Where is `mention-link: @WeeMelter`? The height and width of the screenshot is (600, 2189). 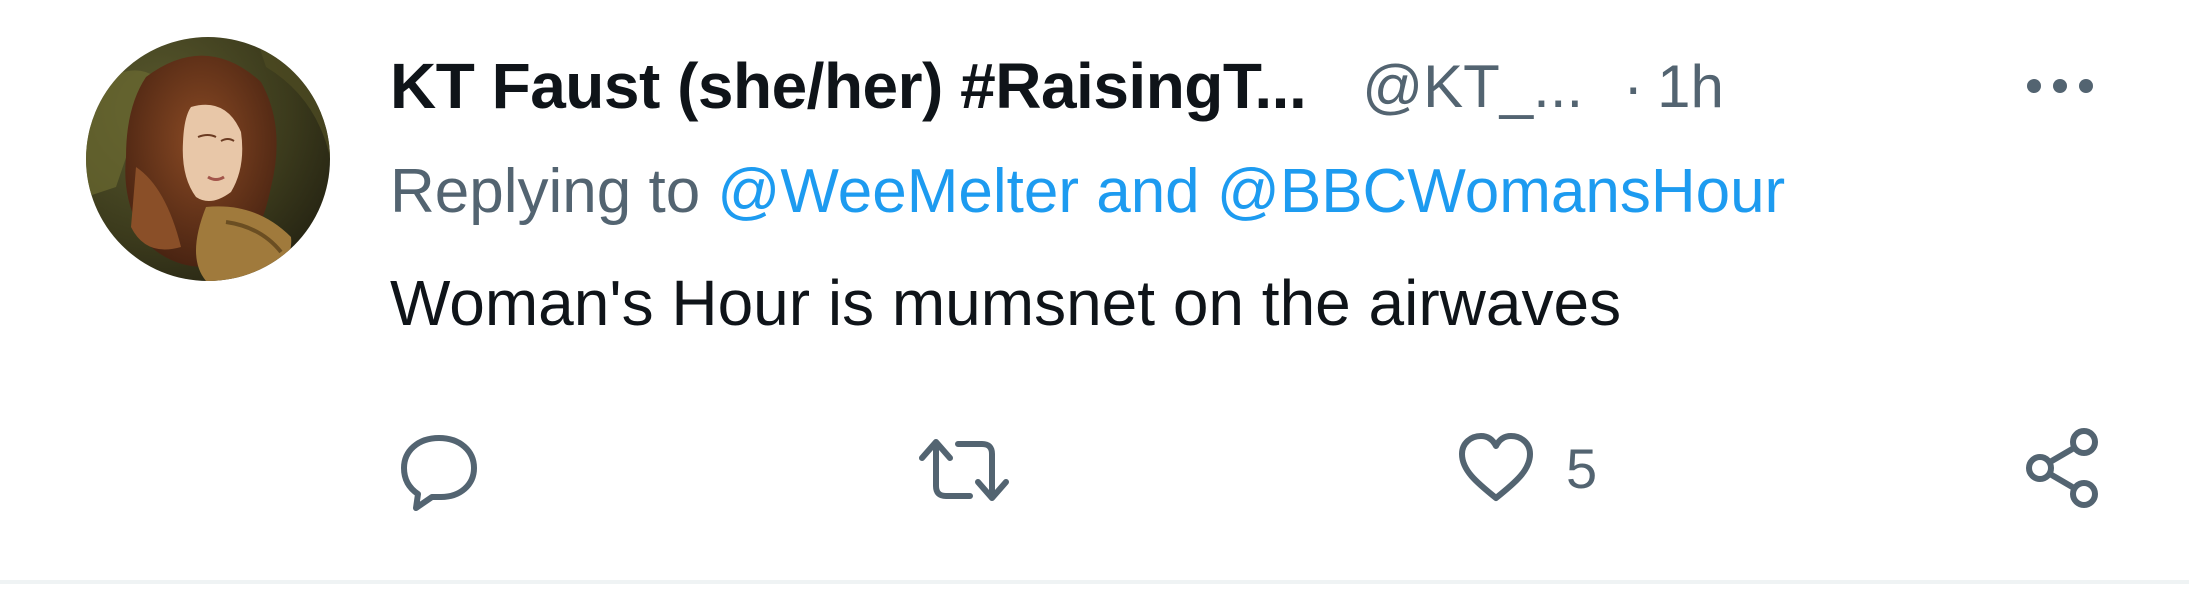
mention-link: @WeeMelter is located at coordinates (898, 191).